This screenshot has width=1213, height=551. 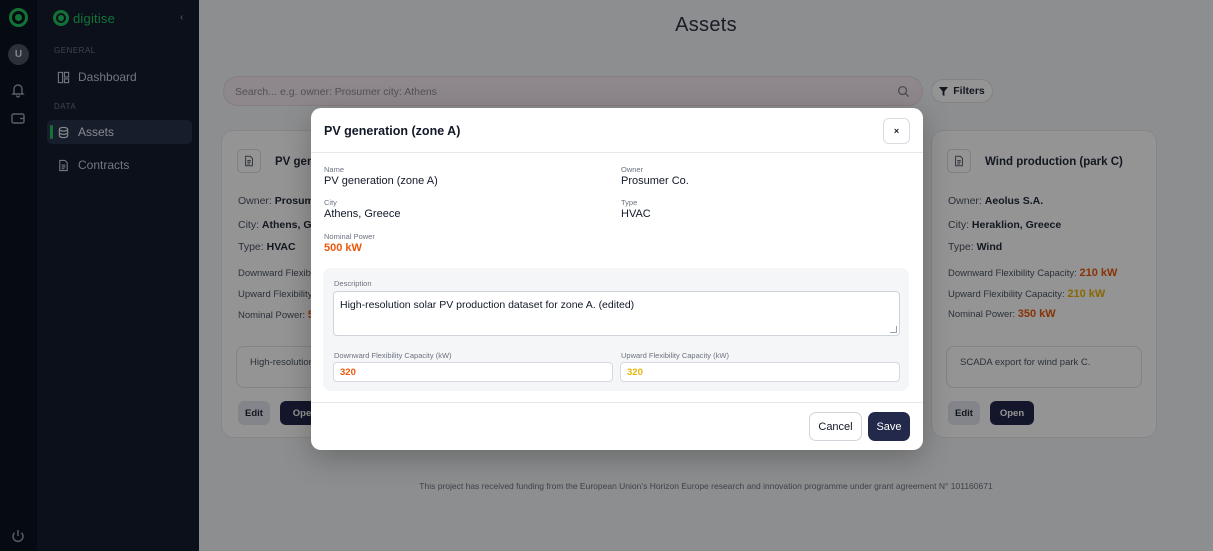 I want to click on nominal-power-value: 500 kW, so click(x=343, y=248).